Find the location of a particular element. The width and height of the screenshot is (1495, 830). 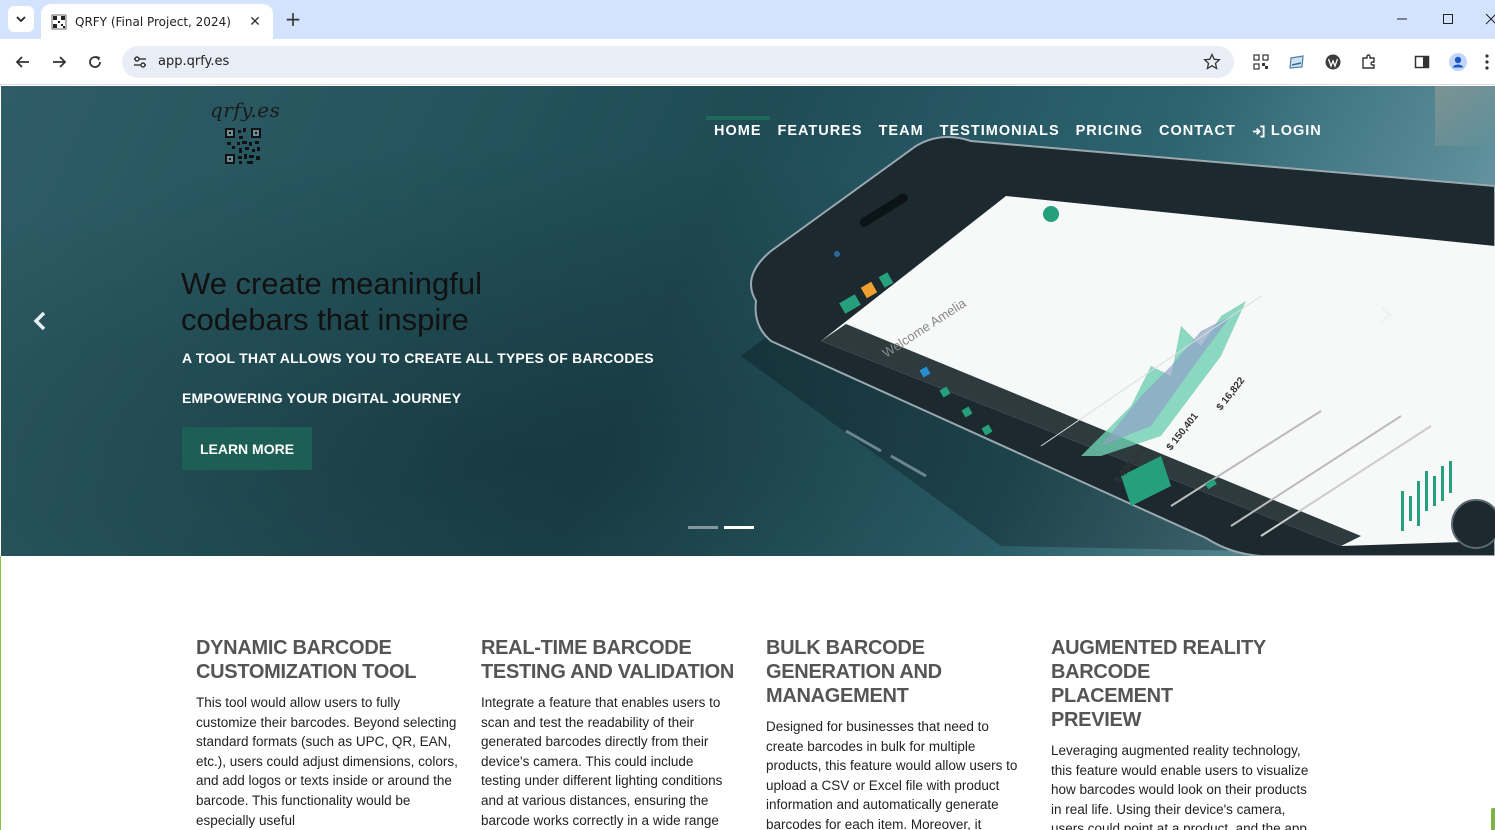

nav-contact-label: CONTACT is located at coordinates (1197, 131).